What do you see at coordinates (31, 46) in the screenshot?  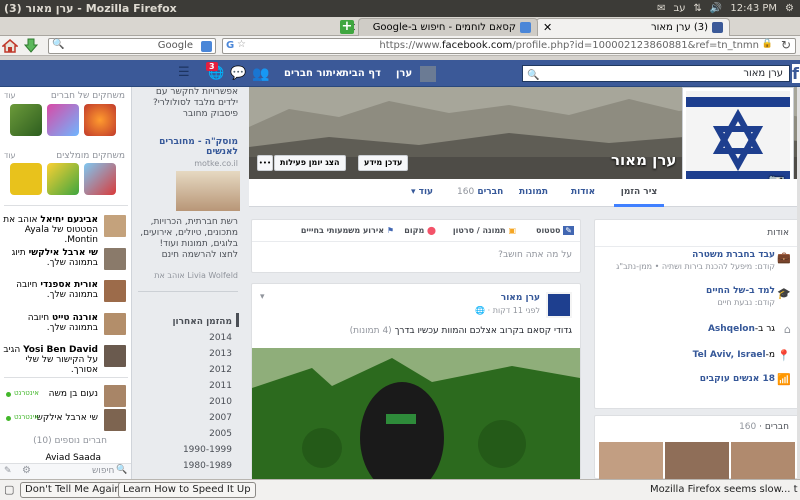 I see `download-icon` at bounding box center [31, 46].